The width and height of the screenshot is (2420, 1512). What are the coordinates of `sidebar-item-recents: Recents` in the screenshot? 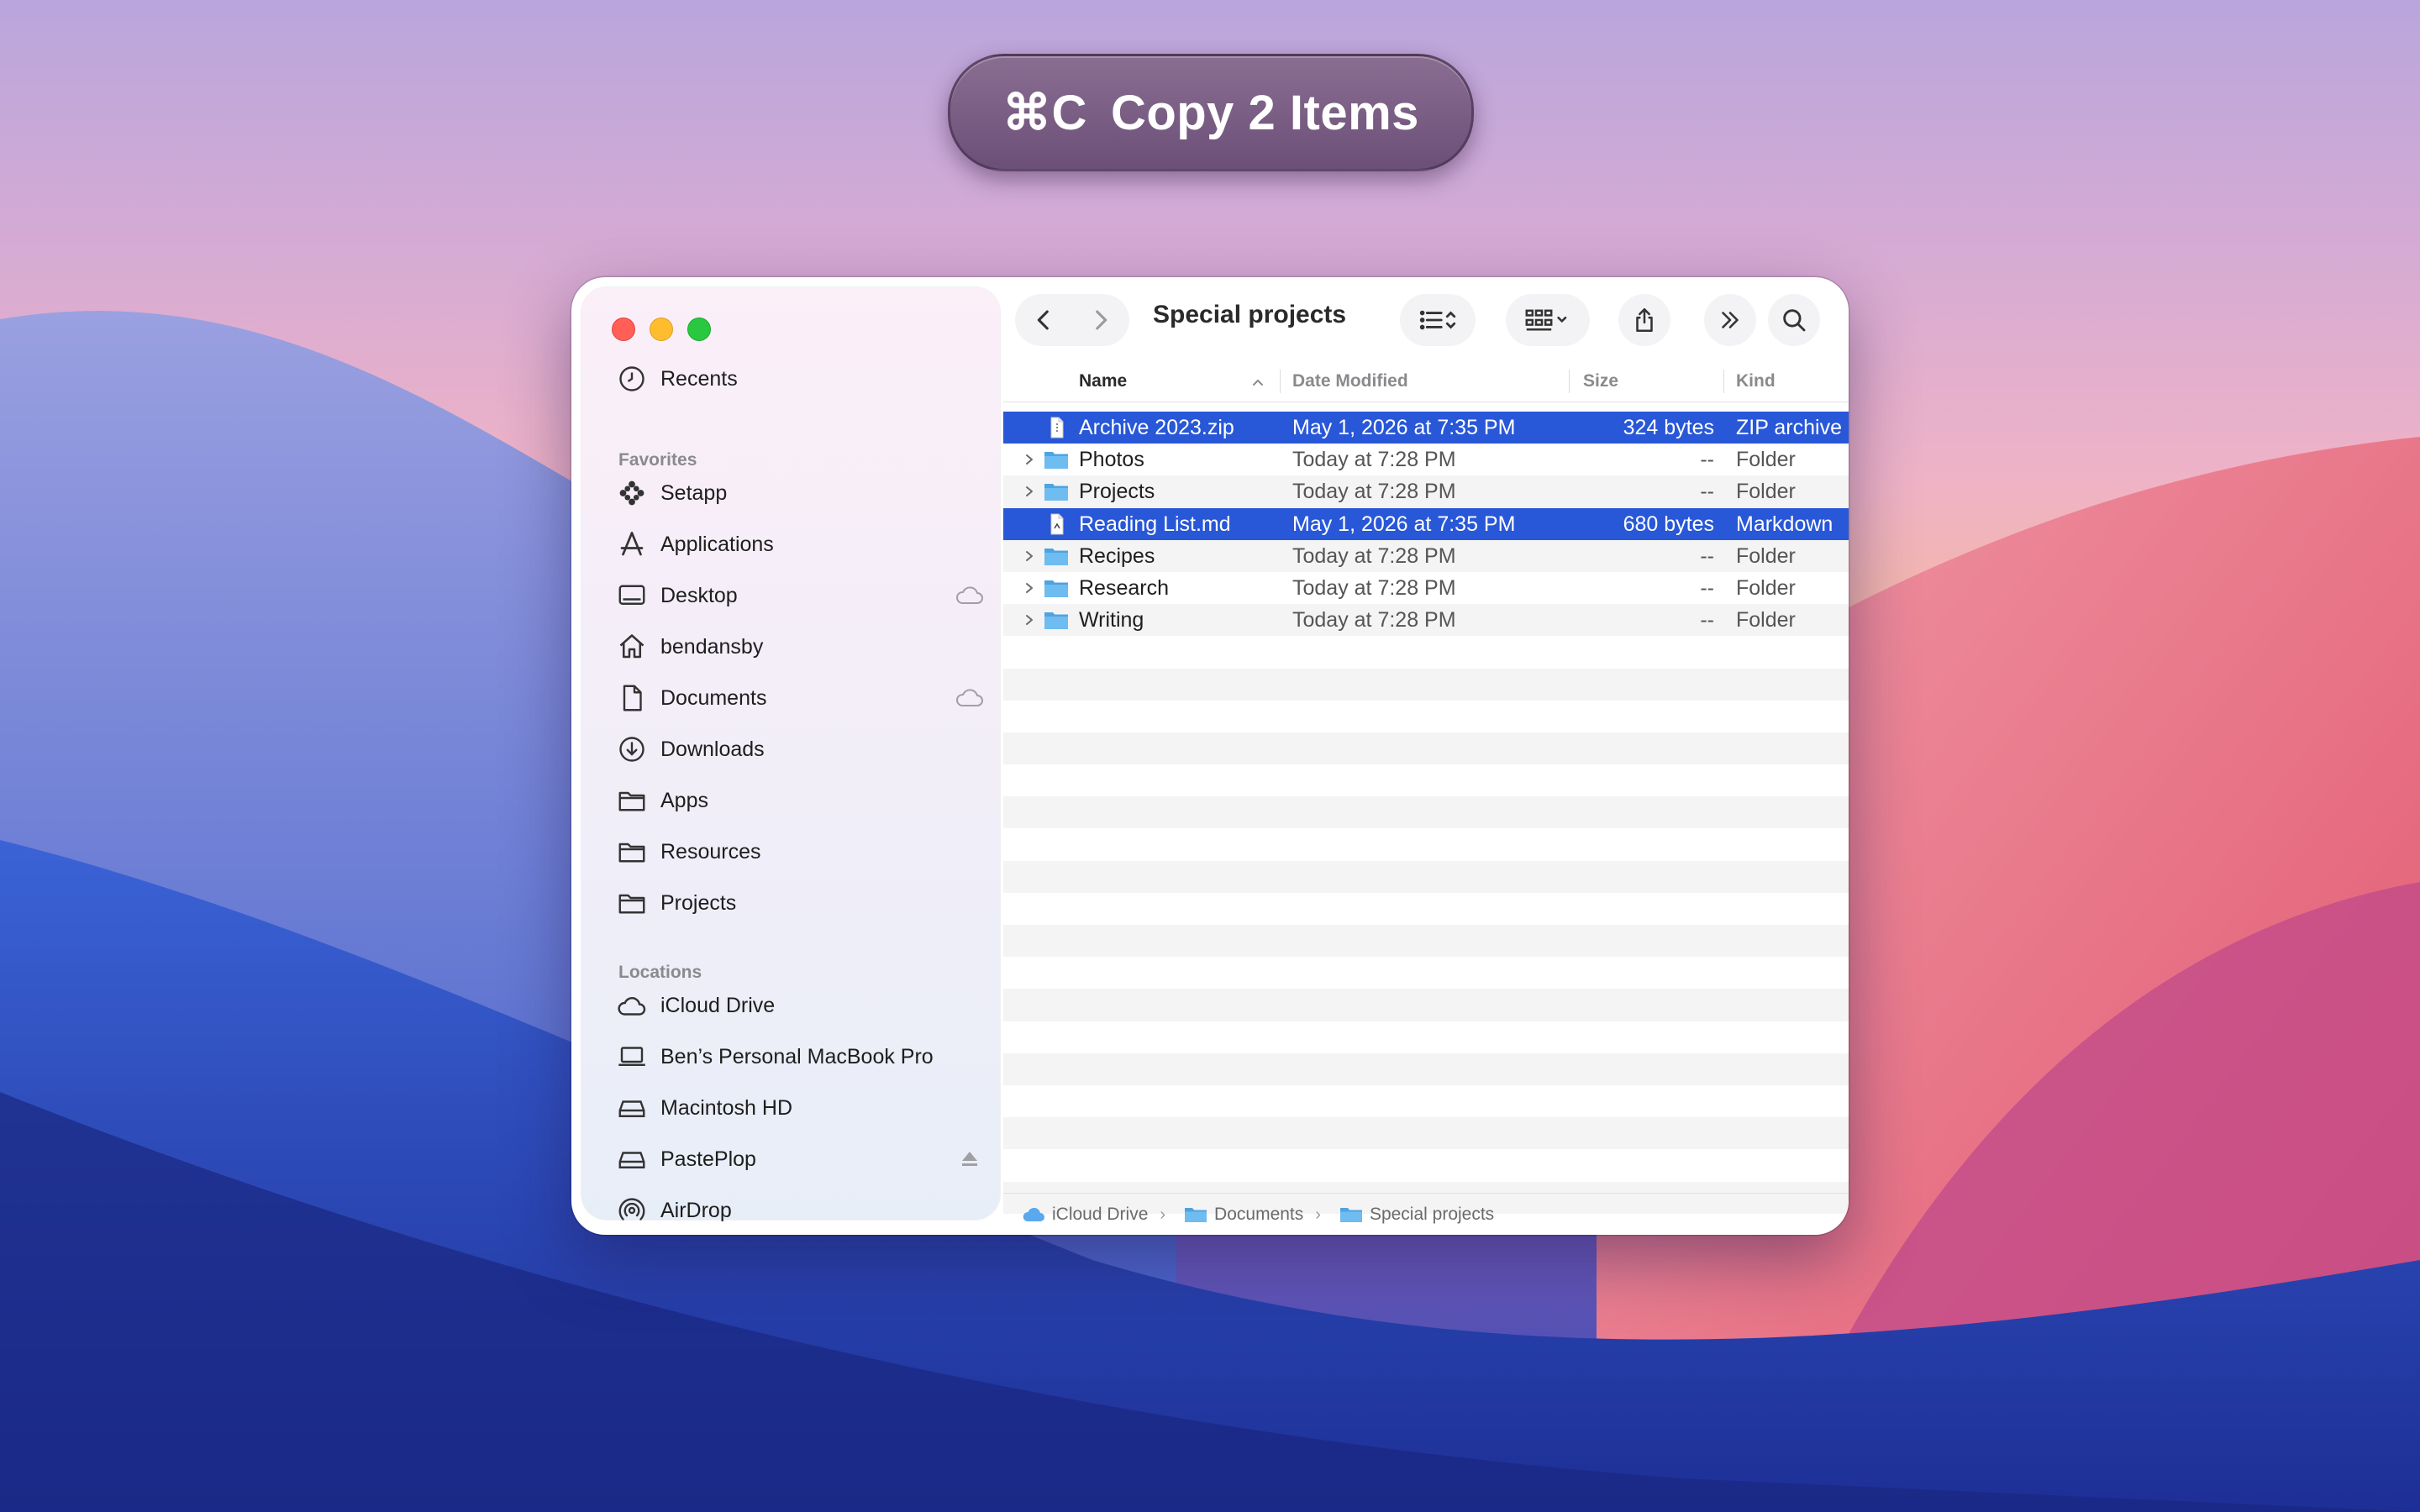 It's located at (800, 379).